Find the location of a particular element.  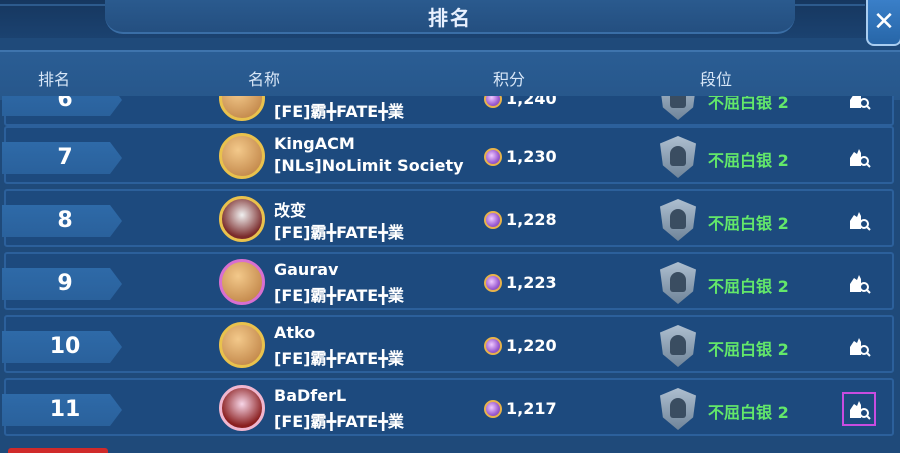

header-name: 名称 is located at coordinates (264, 79).